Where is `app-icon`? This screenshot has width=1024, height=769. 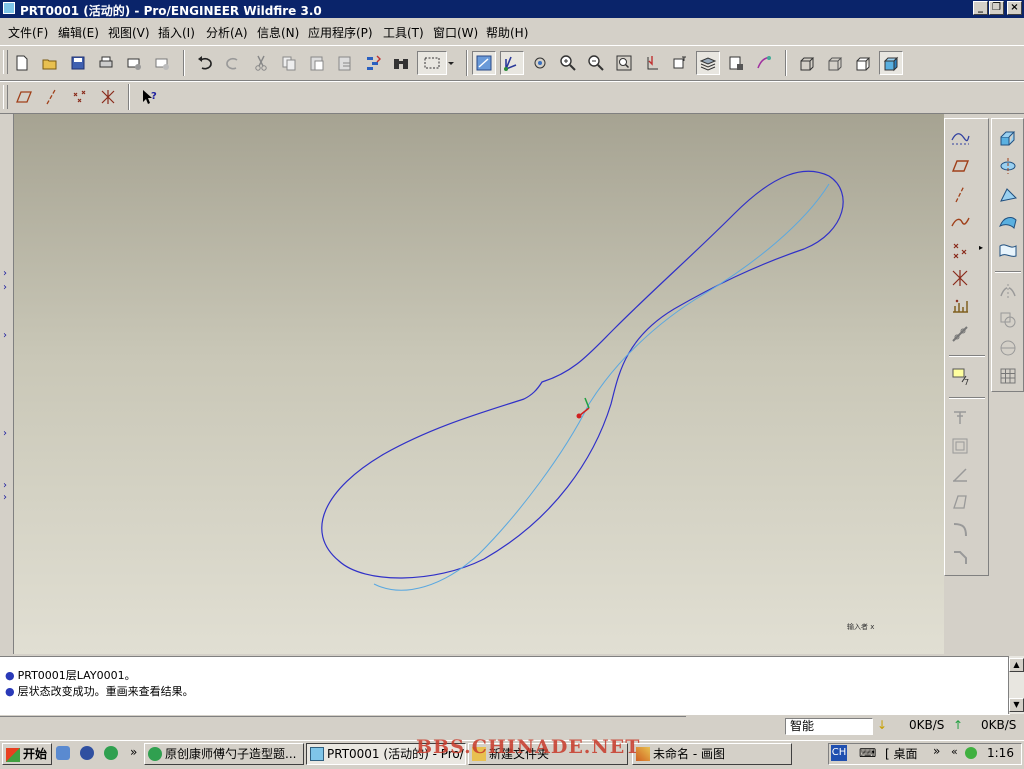 app-icon is located at coordinates (9, 8).